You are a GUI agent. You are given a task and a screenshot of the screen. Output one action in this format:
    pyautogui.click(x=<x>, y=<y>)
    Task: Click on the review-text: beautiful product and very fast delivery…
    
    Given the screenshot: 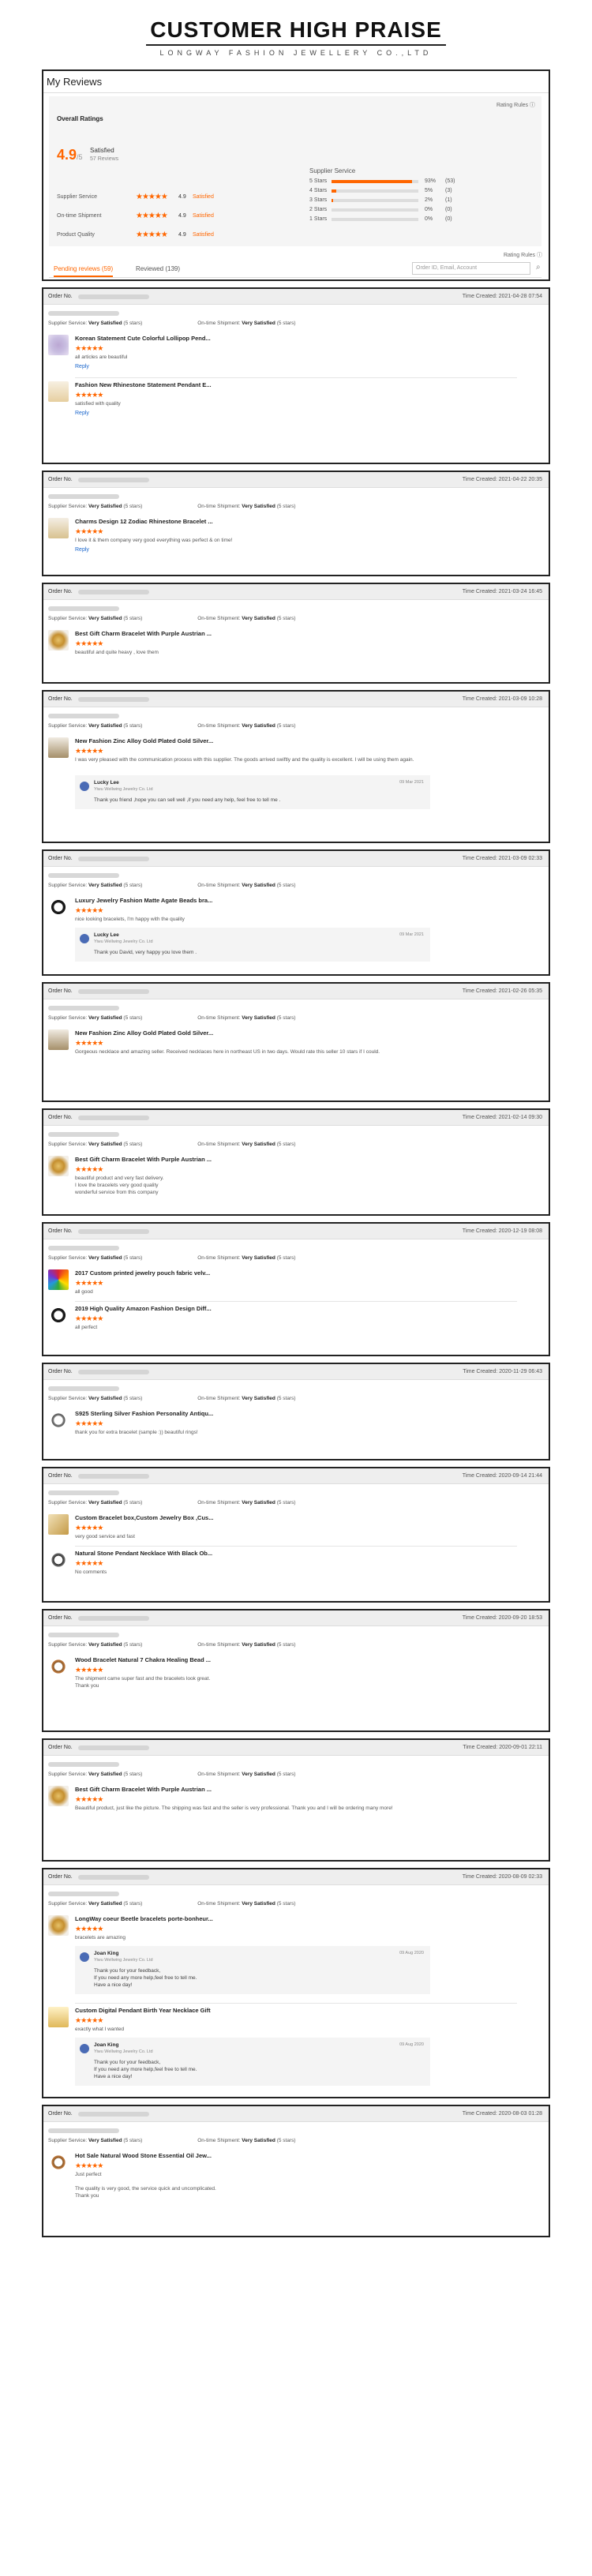 What is the action you would take?
    pyautogui.click(x=119, y=1185)
    